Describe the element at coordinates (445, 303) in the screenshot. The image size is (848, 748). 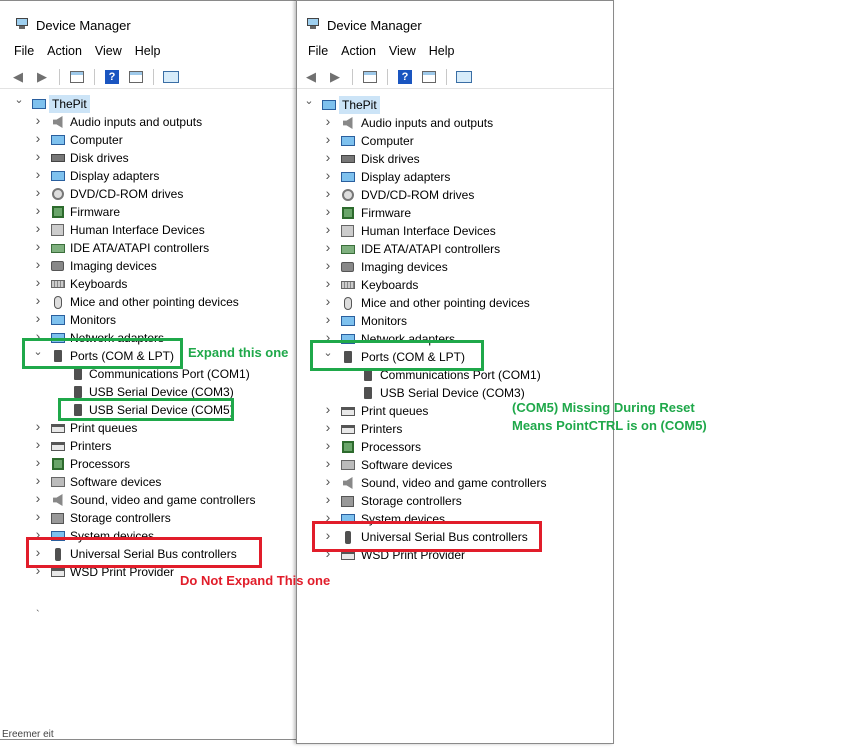
I see `tree-node-label: Mice and other pointing devices` at that location.